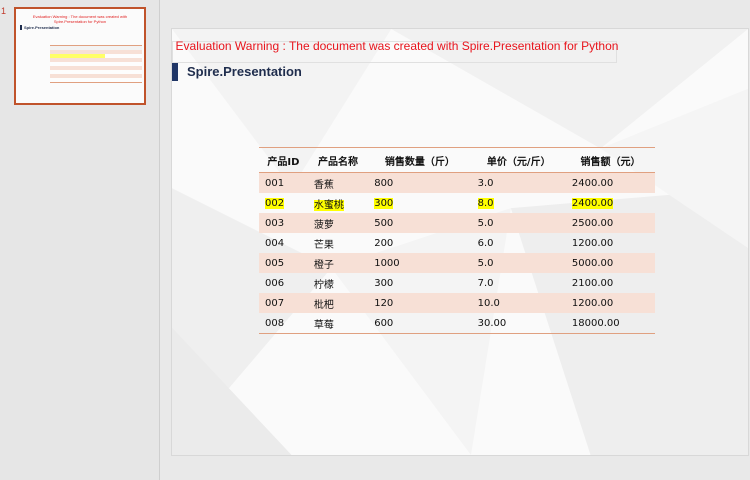  Describe the element at coordinates (338, 323) in the screenshot. I see `table-cell: 草莓` at that location.